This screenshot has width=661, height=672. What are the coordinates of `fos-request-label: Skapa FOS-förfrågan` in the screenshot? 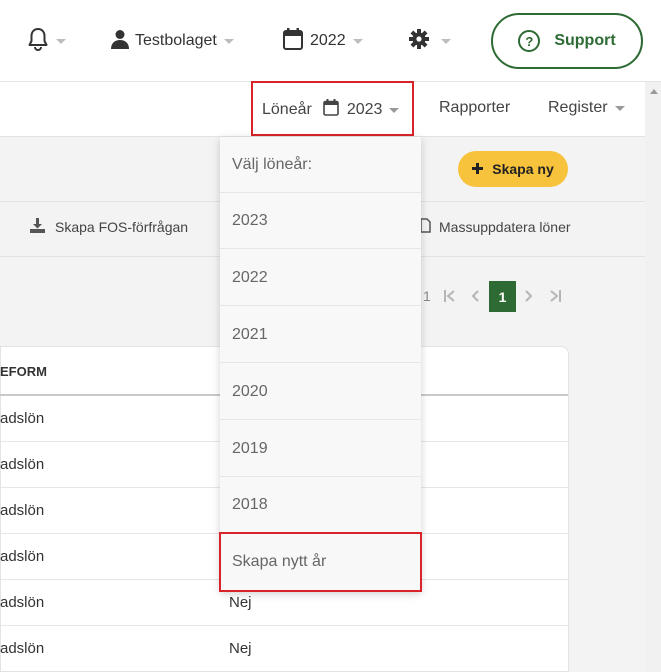 It's located at (122, 227).